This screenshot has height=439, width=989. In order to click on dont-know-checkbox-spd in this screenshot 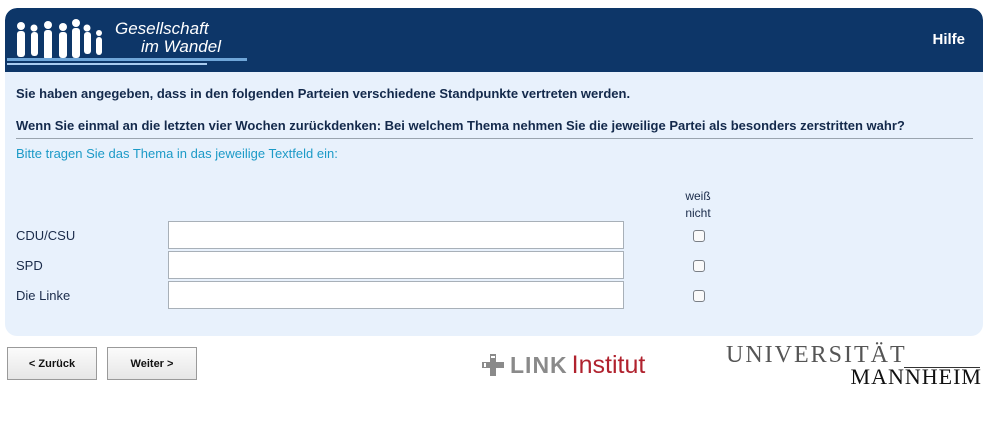, I will do `click(699, 266)`.